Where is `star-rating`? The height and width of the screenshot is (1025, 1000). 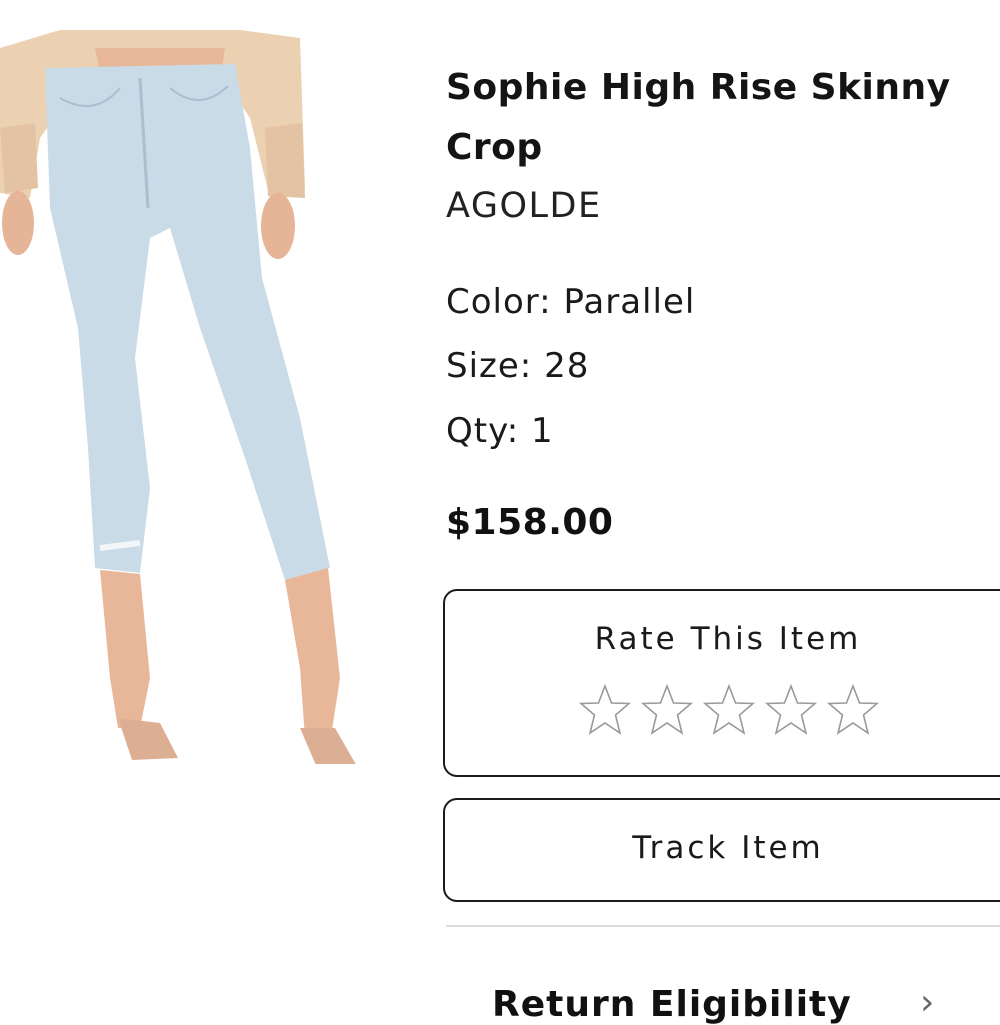
star-rating is located at coordinates (729, 710).